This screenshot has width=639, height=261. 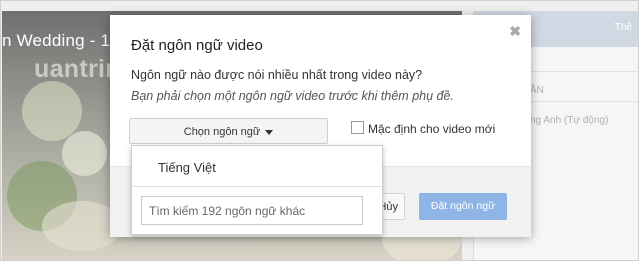 What do you see at coordinates (257, 190) in the screenshot?
I see `language-dropdown: Tiếng Việt` at bounding box center [257, 190].